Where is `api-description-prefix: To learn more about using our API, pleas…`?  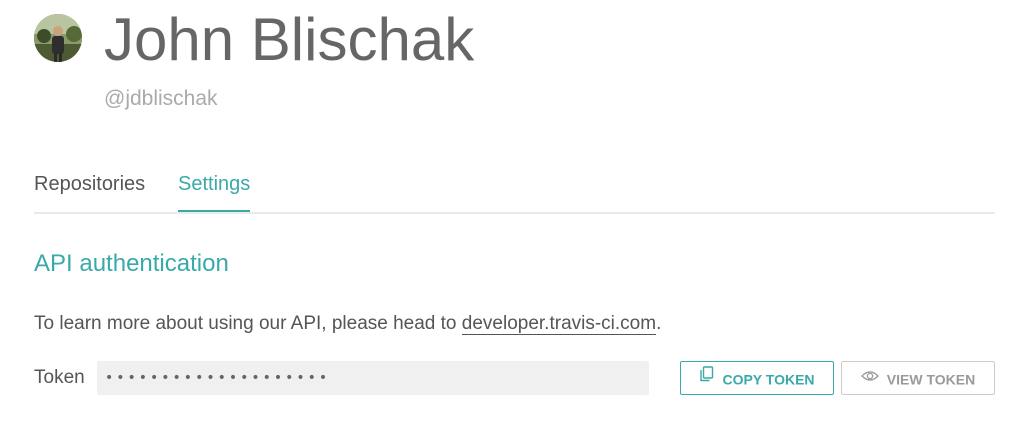
api-description-prefix: To learn more about using our API, pleas… is located at coordinates (248, 323).